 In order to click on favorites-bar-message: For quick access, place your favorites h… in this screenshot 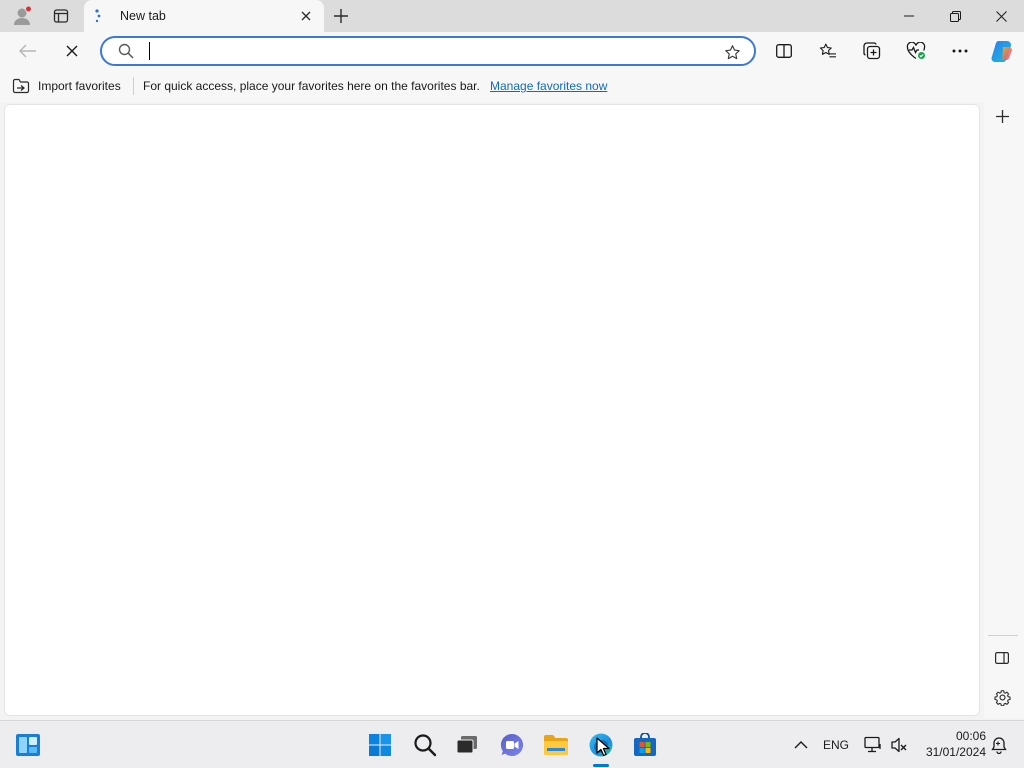, I will do `click(311, 86)`.